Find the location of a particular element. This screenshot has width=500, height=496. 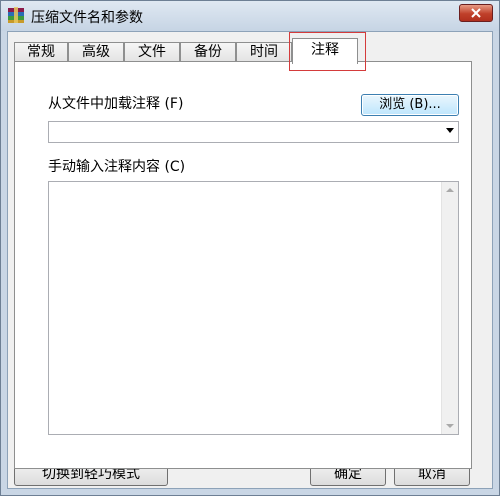

tab-highlight-annotation is located at coordinates (327, 51).